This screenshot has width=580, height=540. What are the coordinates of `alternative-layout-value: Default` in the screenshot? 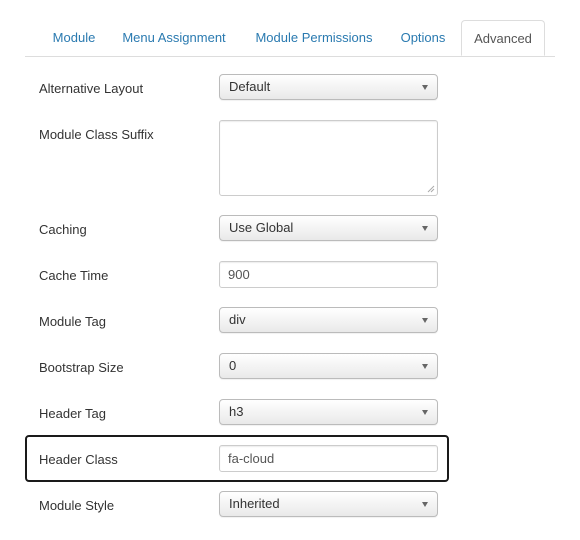 It's located at (250, 86).